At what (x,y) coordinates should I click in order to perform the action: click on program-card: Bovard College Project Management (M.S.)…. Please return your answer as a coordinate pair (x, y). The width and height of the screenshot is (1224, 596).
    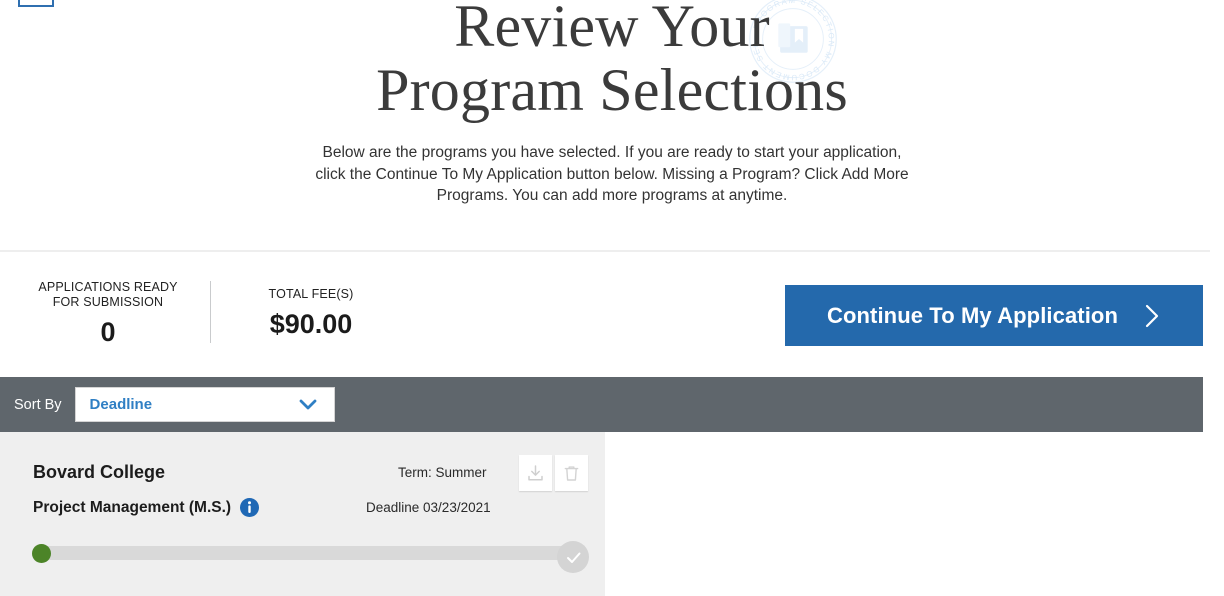
    Looking at the image, I should click on (302, 514).